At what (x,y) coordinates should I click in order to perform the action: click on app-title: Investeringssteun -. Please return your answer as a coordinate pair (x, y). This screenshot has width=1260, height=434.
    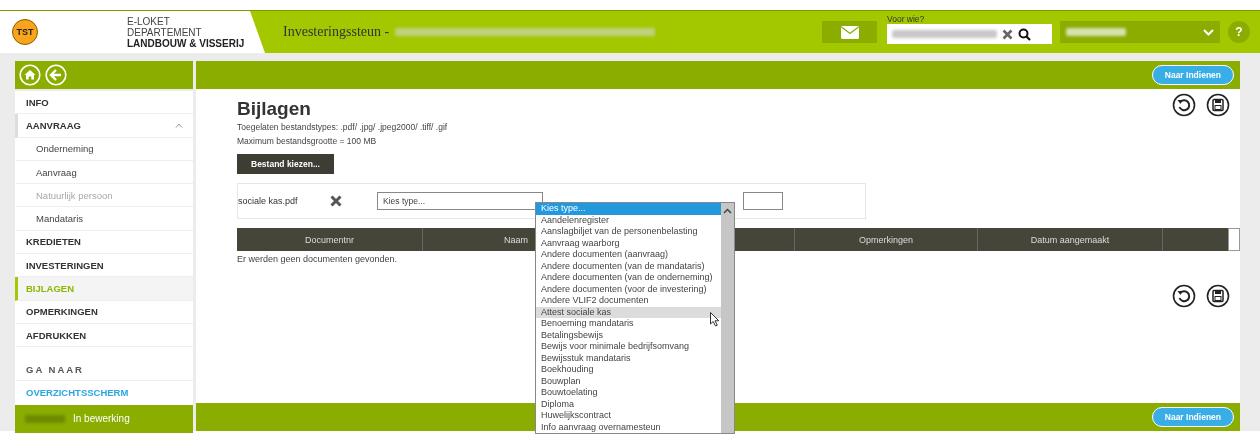
    Looking at the image, I should click on (336, 32).